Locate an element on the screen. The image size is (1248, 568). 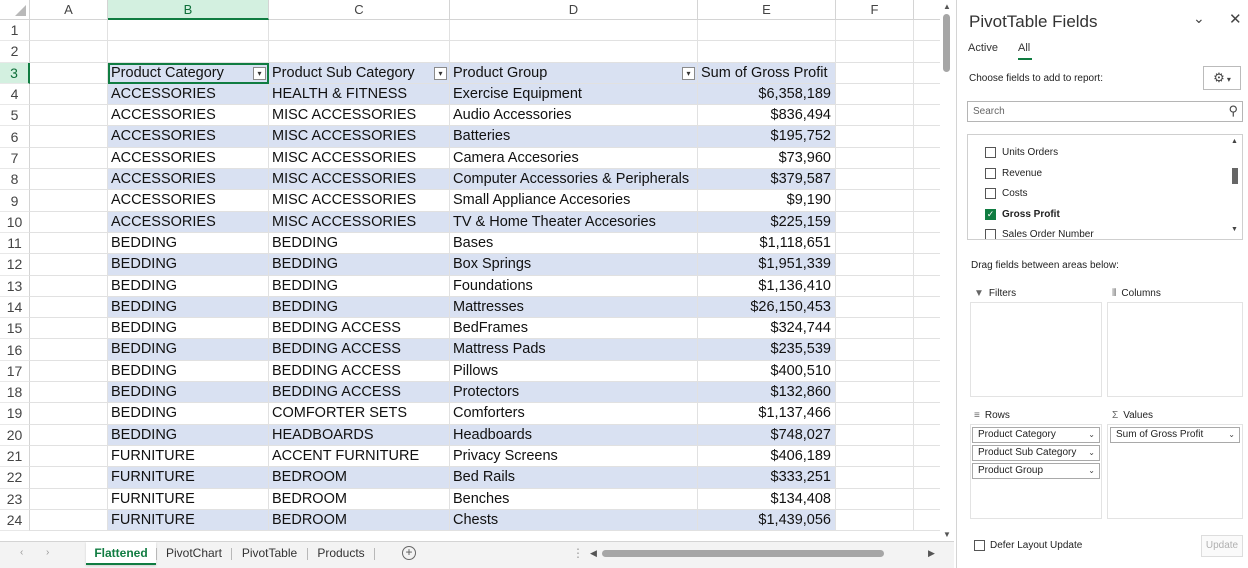
sheet-tab-products: Products is located at coordinates (341, 553).